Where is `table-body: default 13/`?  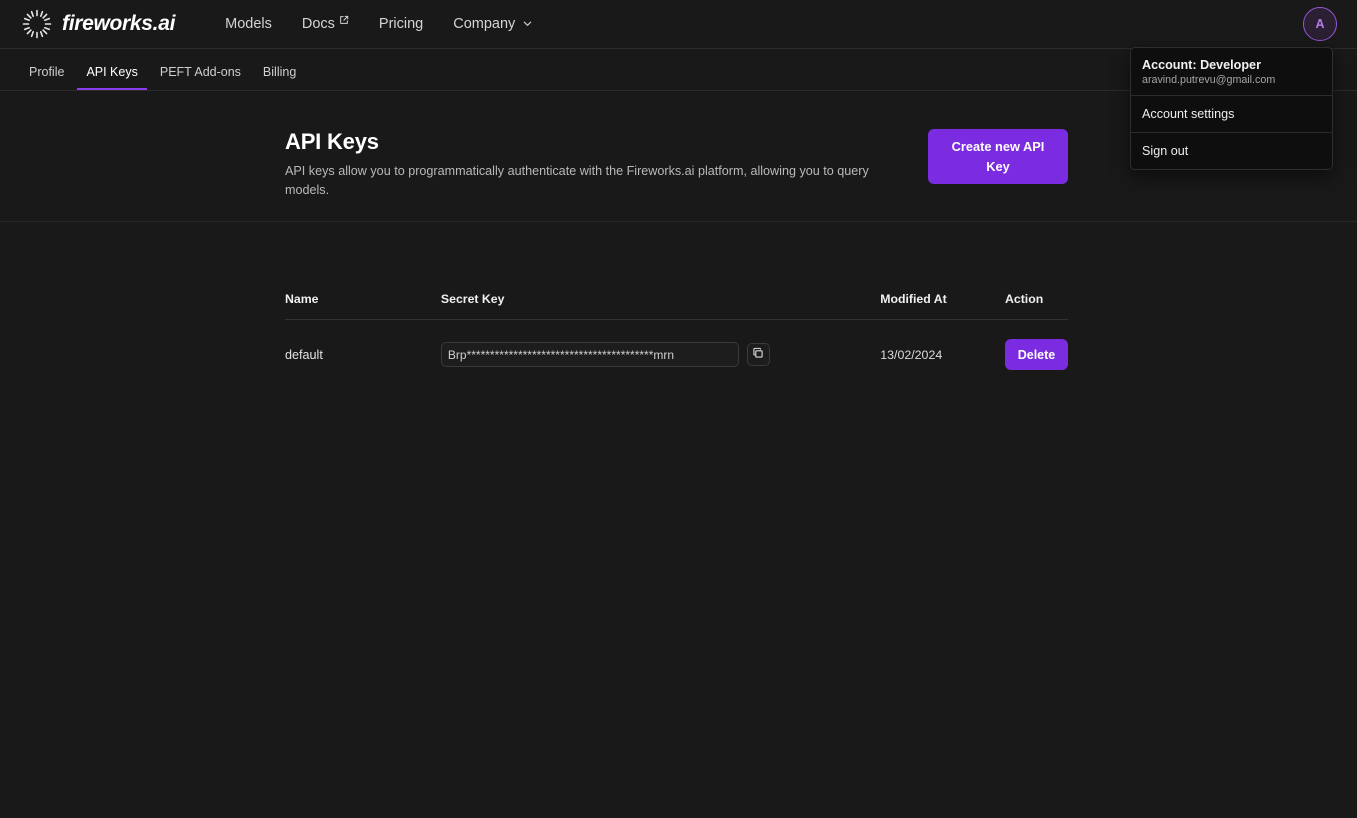 table-body: default 13/ is located at coordinates (676, 345).